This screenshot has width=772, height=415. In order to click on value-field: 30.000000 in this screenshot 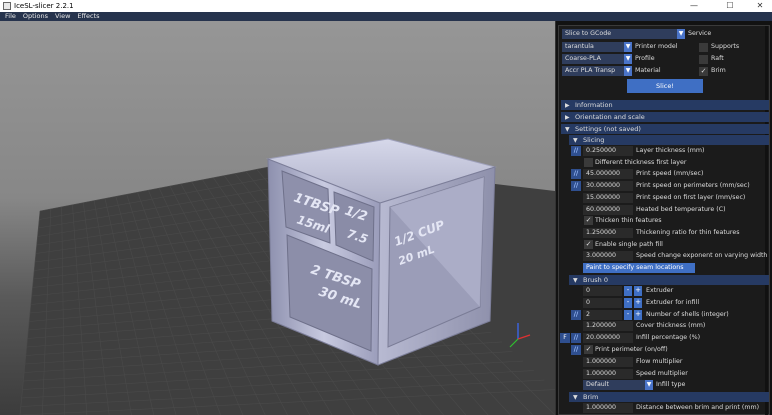, I will do `click(608, 186)`.